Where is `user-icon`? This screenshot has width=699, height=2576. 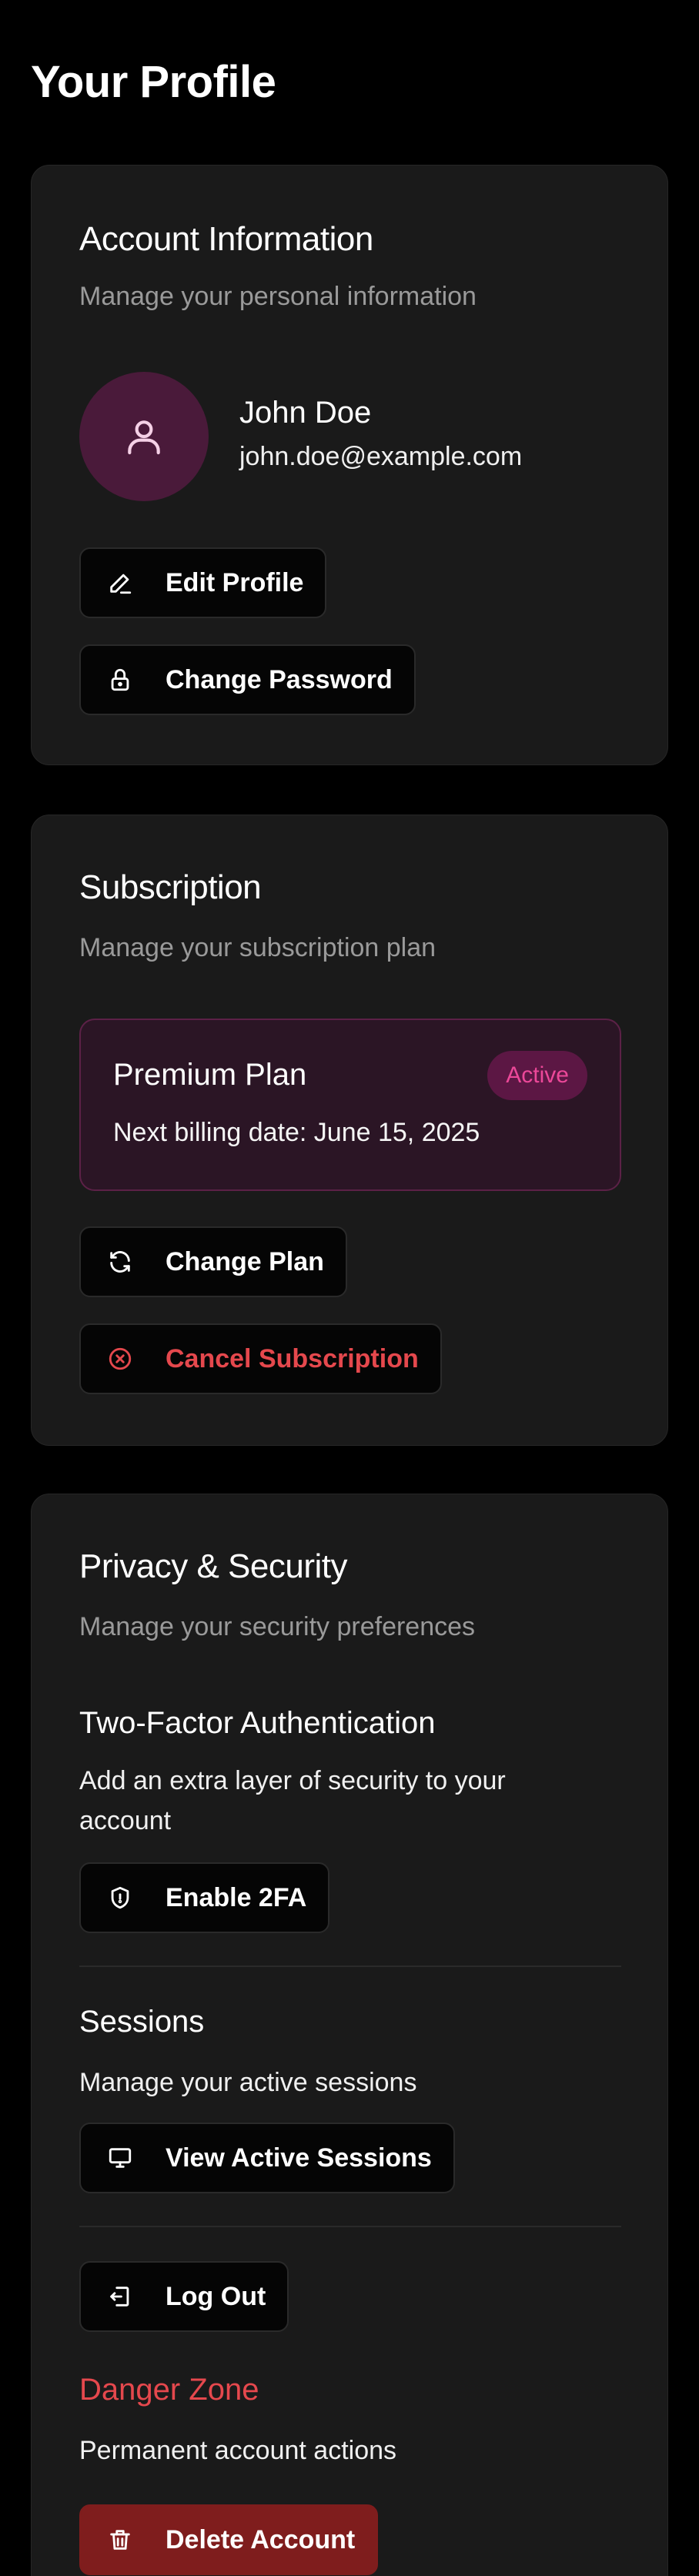 user-icon is located at coordinates (144, 437).